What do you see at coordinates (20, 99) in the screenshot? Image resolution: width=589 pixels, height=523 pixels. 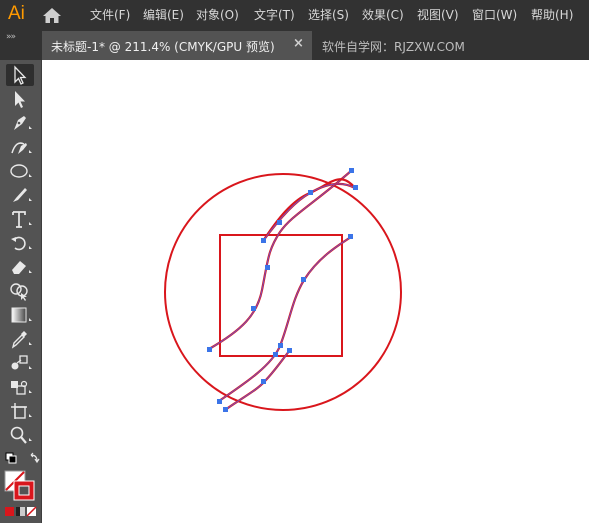 I see `direct-selection-tool-icon` at bounding box center [20, 99].